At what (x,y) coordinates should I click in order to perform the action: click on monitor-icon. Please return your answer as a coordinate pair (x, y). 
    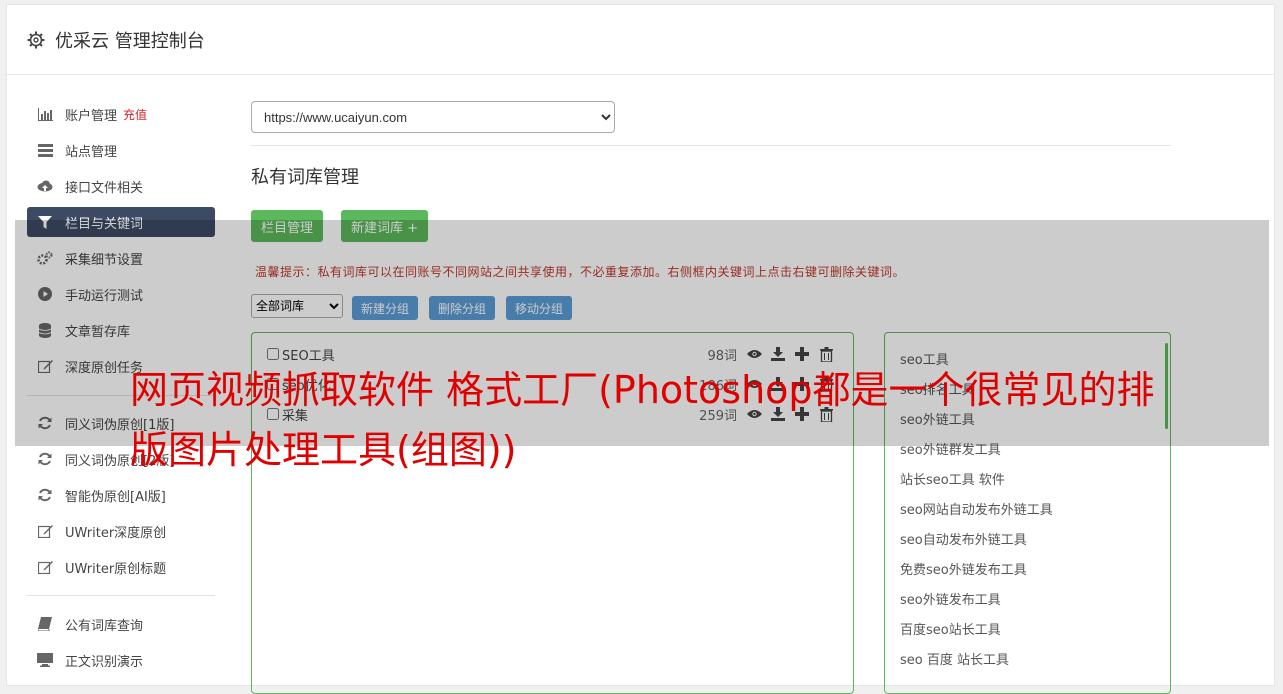
    Looking at the image, I should click on (45, 660).